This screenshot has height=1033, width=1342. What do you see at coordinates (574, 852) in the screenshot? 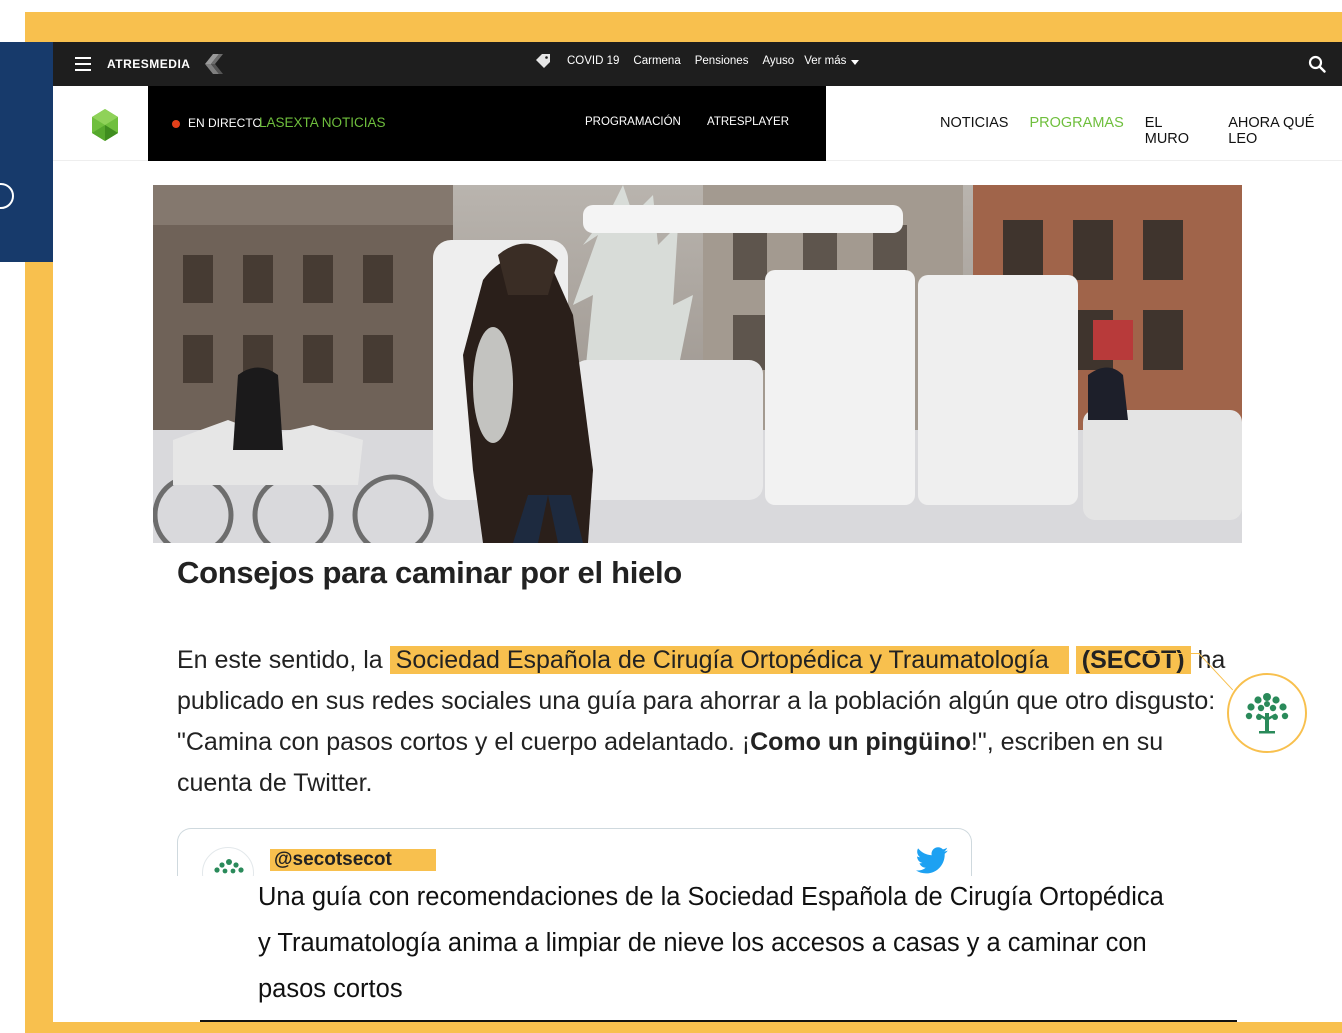
I see `embedded-tweet: @secotsecot` at bounding box center [574, 852].